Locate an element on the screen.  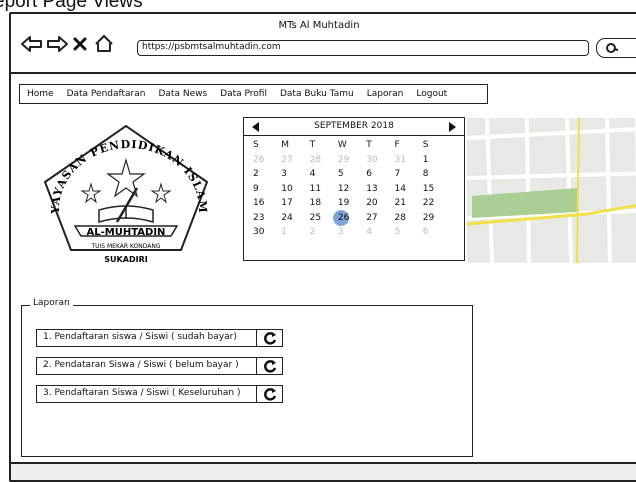
weekday-label: F is located at coordinates (397, 145).